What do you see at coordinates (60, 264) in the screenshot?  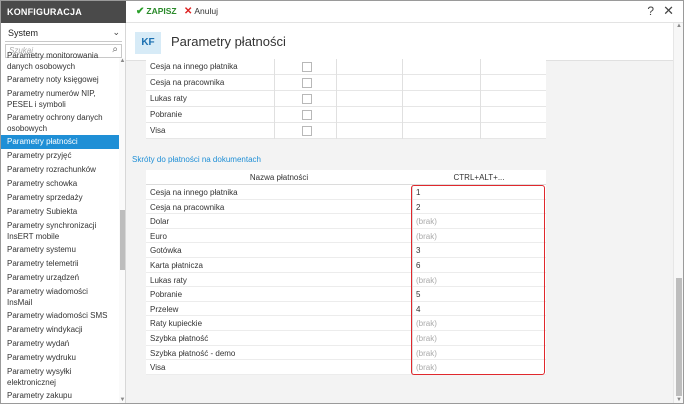 I see `sidebar-item: Parametry telemetrii` at bounding box center [60, 264].